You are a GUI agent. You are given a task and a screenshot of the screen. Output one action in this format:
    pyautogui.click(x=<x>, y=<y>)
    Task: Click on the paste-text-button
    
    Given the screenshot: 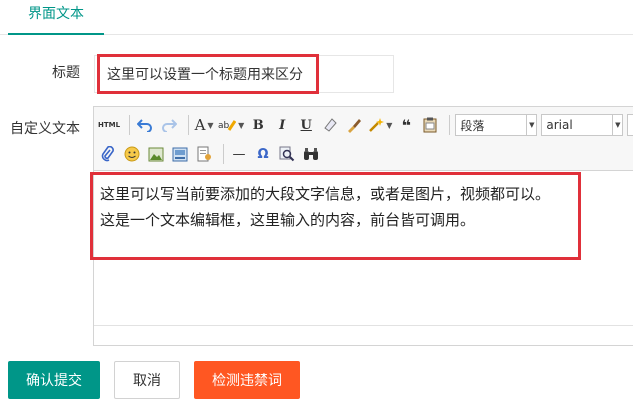 What is the action you would take?
    pyautogui.click(x=430, y=125)
    